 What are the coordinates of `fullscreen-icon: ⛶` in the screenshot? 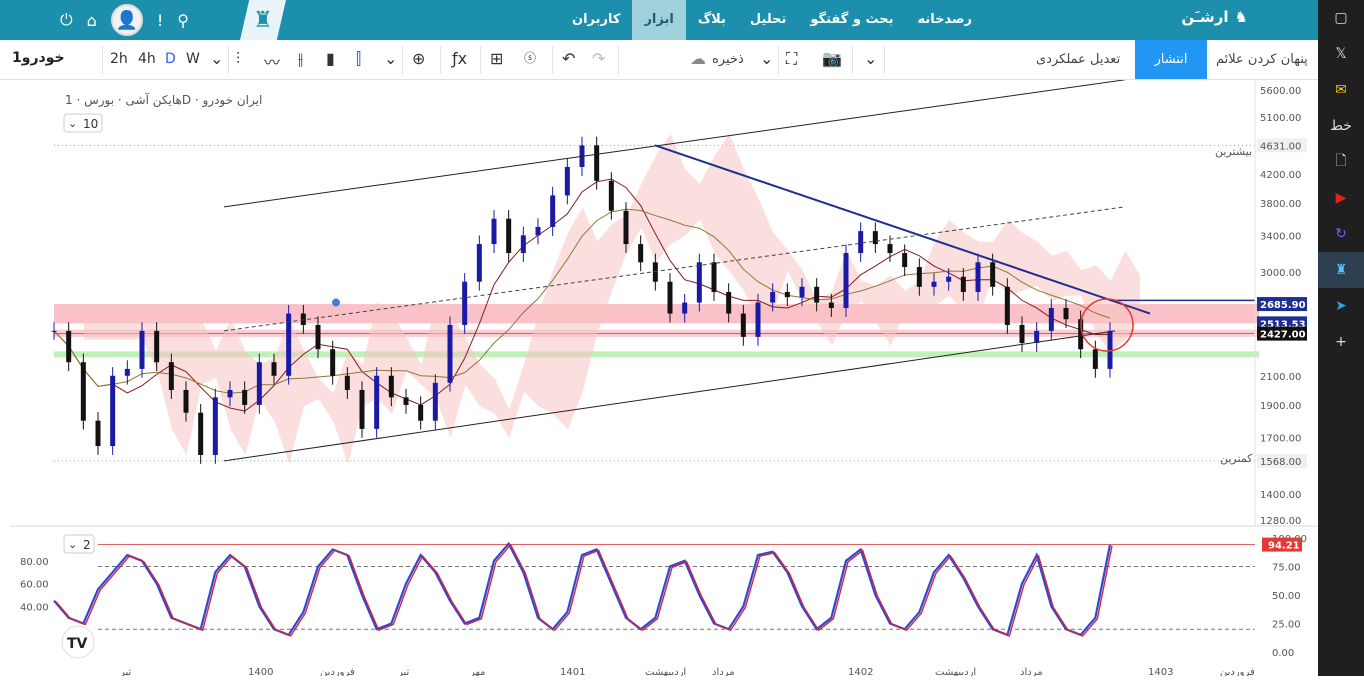 It's located at (791, 59).